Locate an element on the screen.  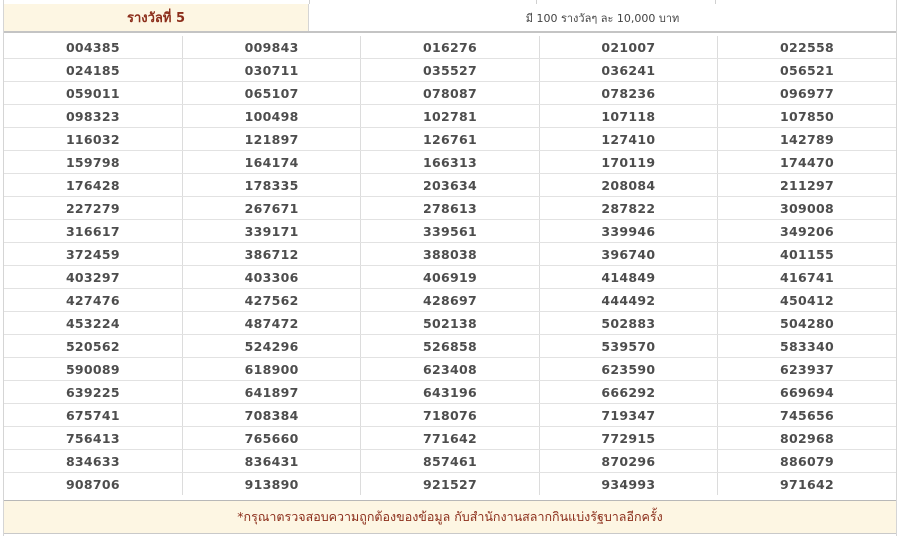
winning-number: 524296 is located at coordinates (272, 346).